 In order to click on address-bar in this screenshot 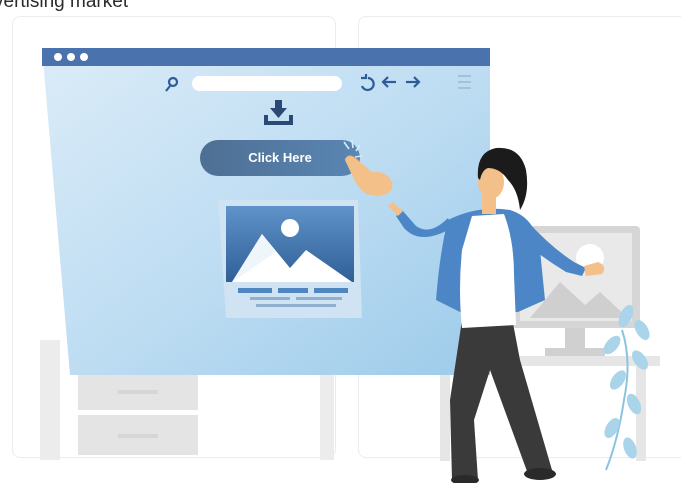, I will do `click(267, 83)`.